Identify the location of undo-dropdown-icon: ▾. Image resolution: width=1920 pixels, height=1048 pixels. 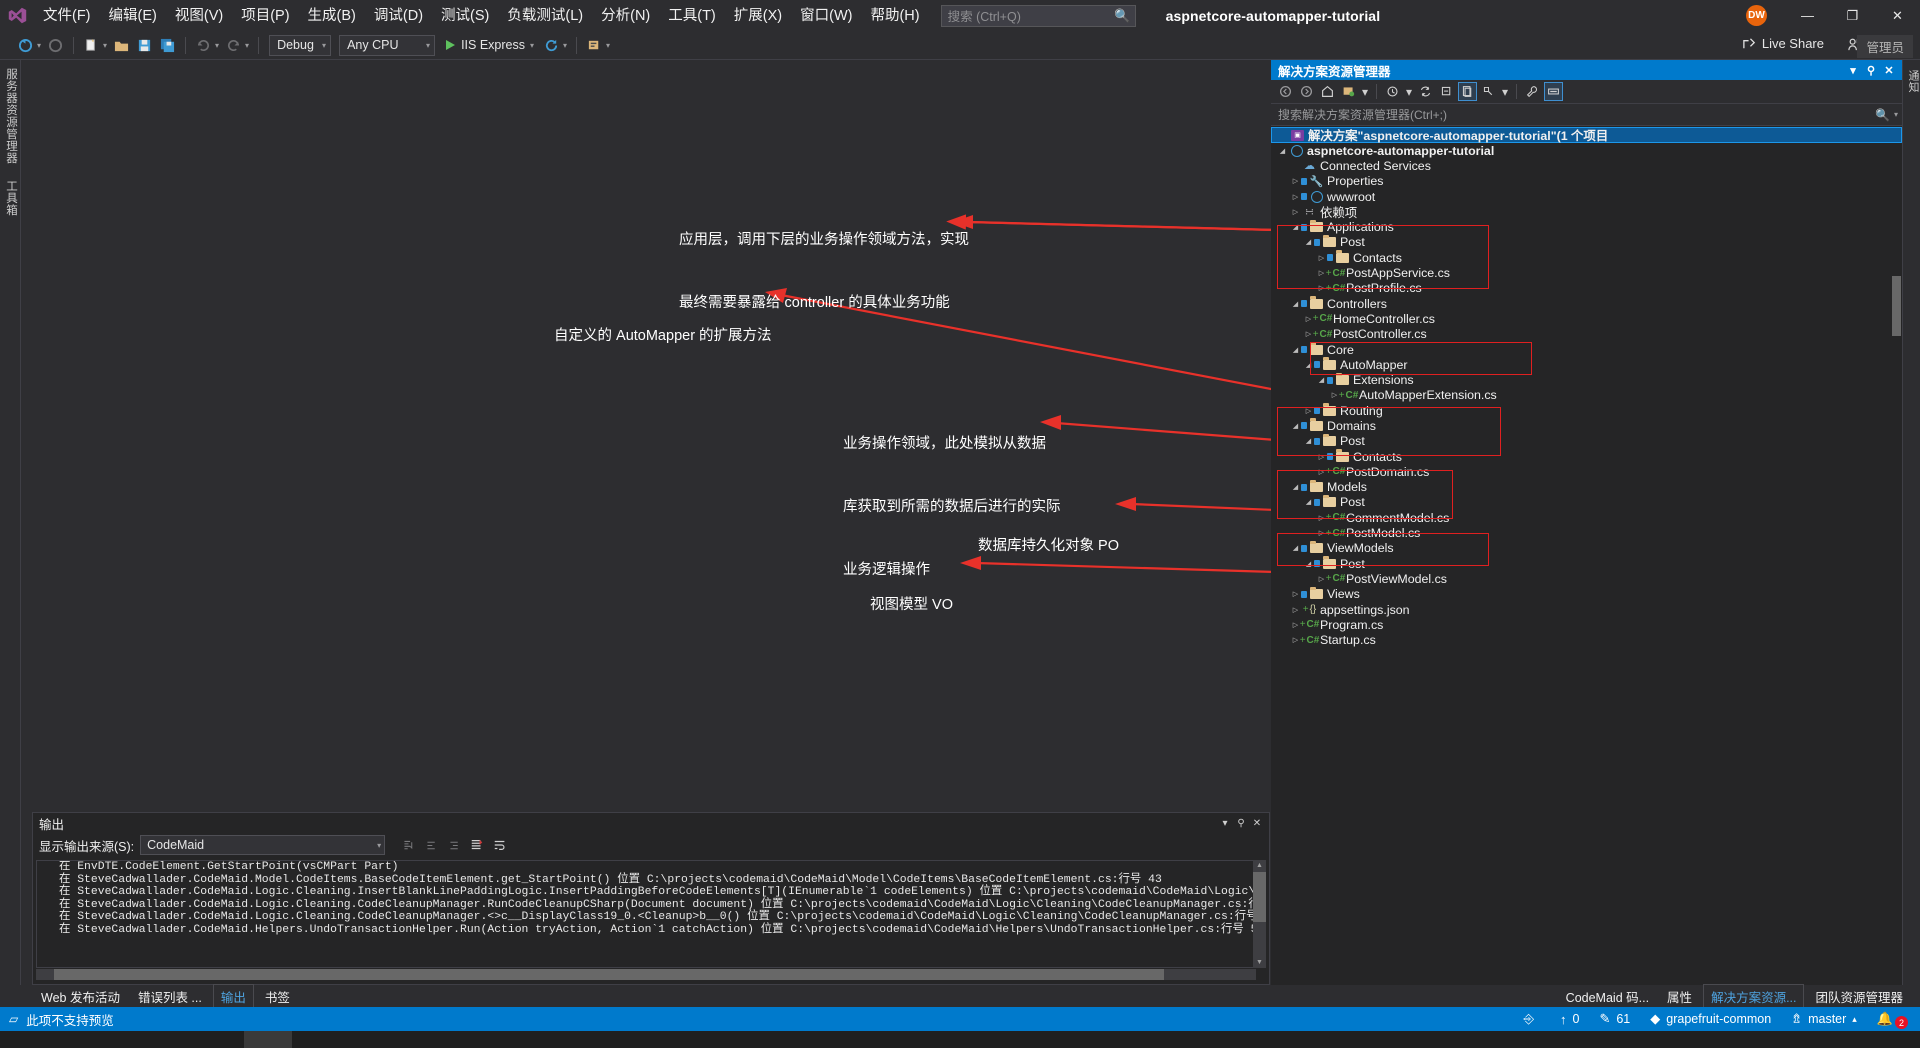
(217, 45).